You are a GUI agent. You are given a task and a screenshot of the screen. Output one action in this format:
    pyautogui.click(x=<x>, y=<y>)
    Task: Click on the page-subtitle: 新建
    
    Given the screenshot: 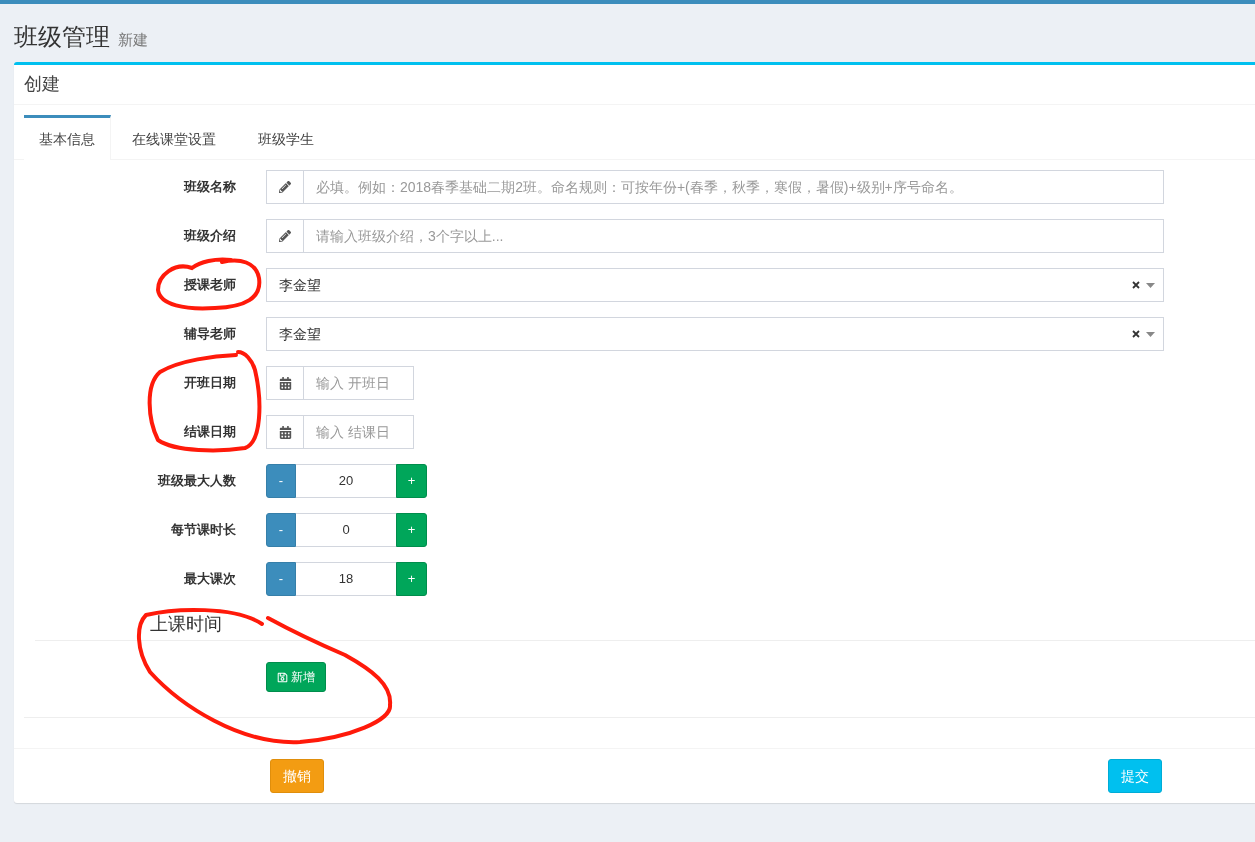 What is the action you would take?
    pyautogui.click(x=133, y=40)
    